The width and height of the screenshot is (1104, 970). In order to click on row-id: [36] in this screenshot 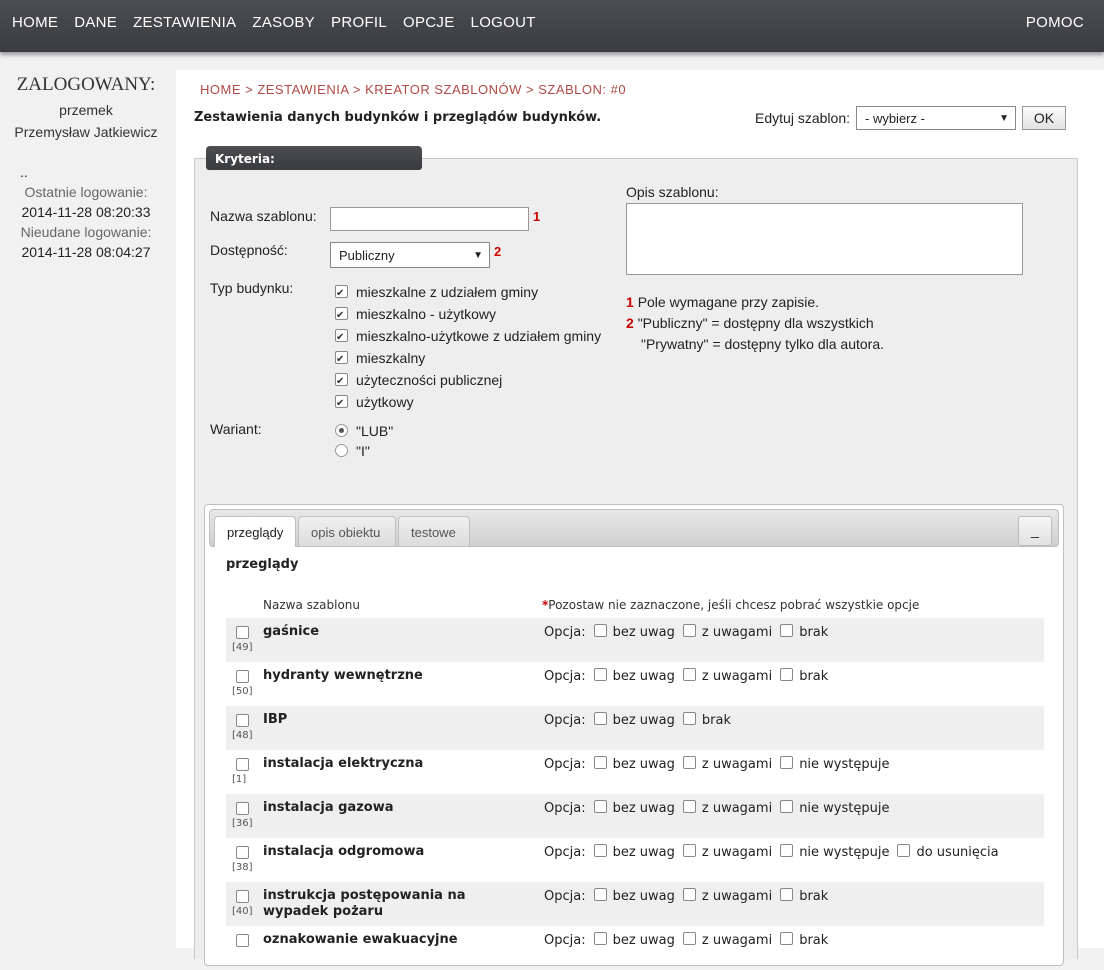, I will do `click(242, 823)`.